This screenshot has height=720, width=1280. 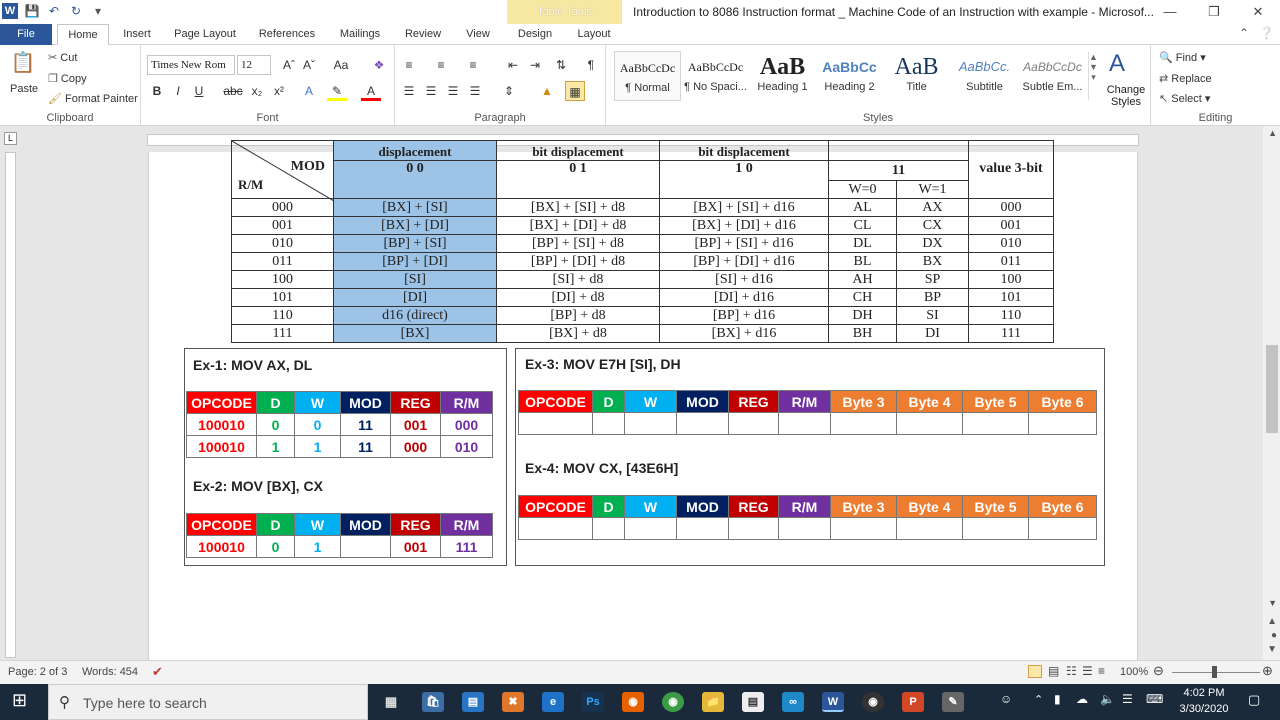 What do you see at coordinates (995, 401) in the screenshot?
I see `ex3-header-cell: Byte 5` at bounding box center [995, 401].